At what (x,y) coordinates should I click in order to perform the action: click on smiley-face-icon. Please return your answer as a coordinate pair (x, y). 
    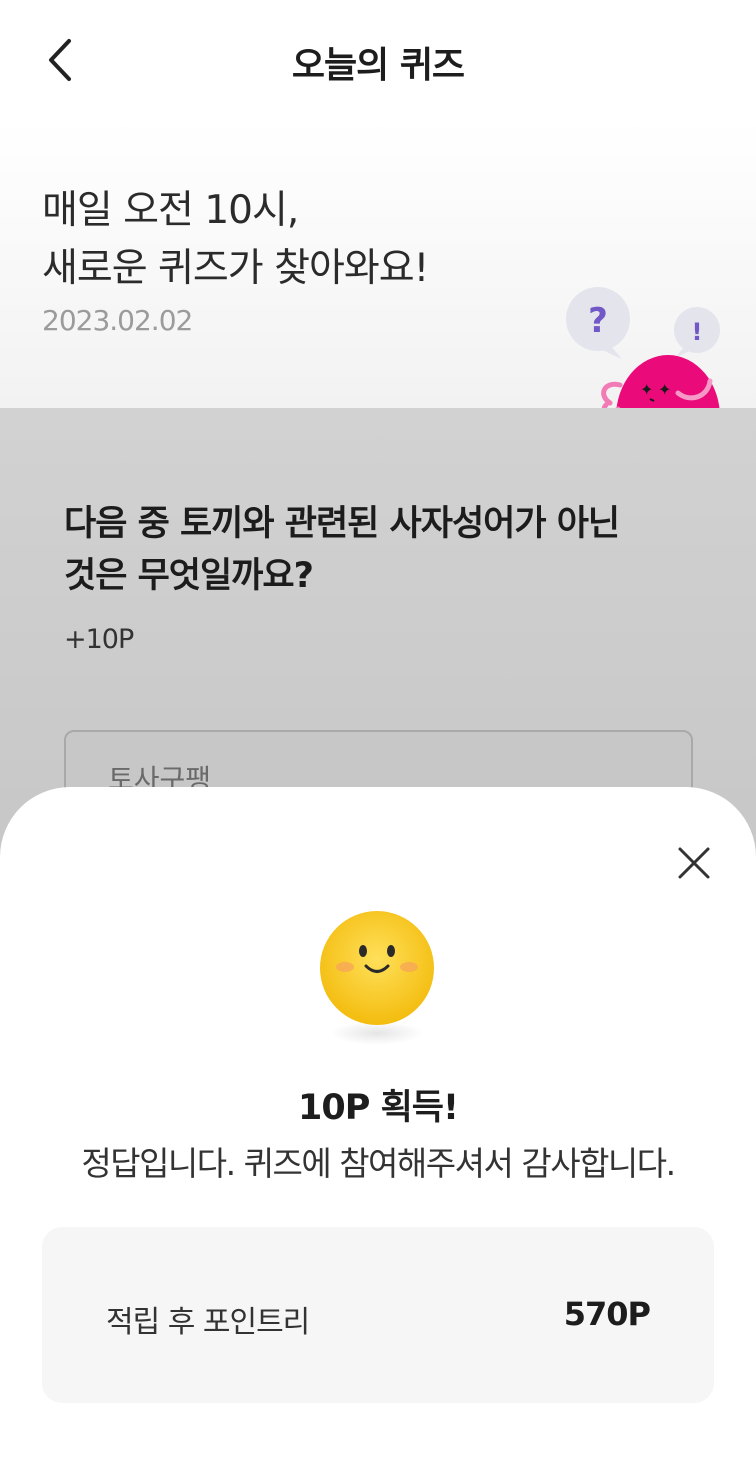
    Looking at the image, I should click on (377, 968).